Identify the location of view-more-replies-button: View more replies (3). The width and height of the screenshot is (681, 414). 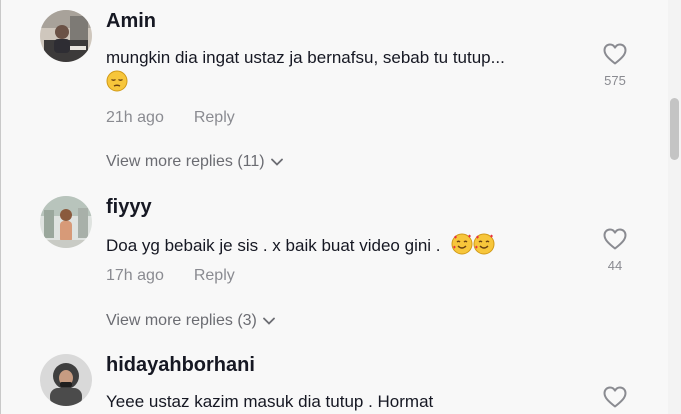
(190, 321).